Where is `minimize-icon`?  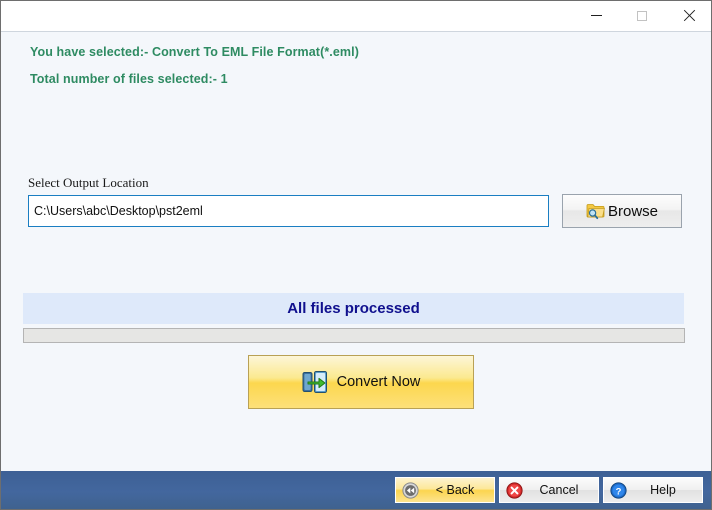
minimize-icon is located at coordinates (596, 15).